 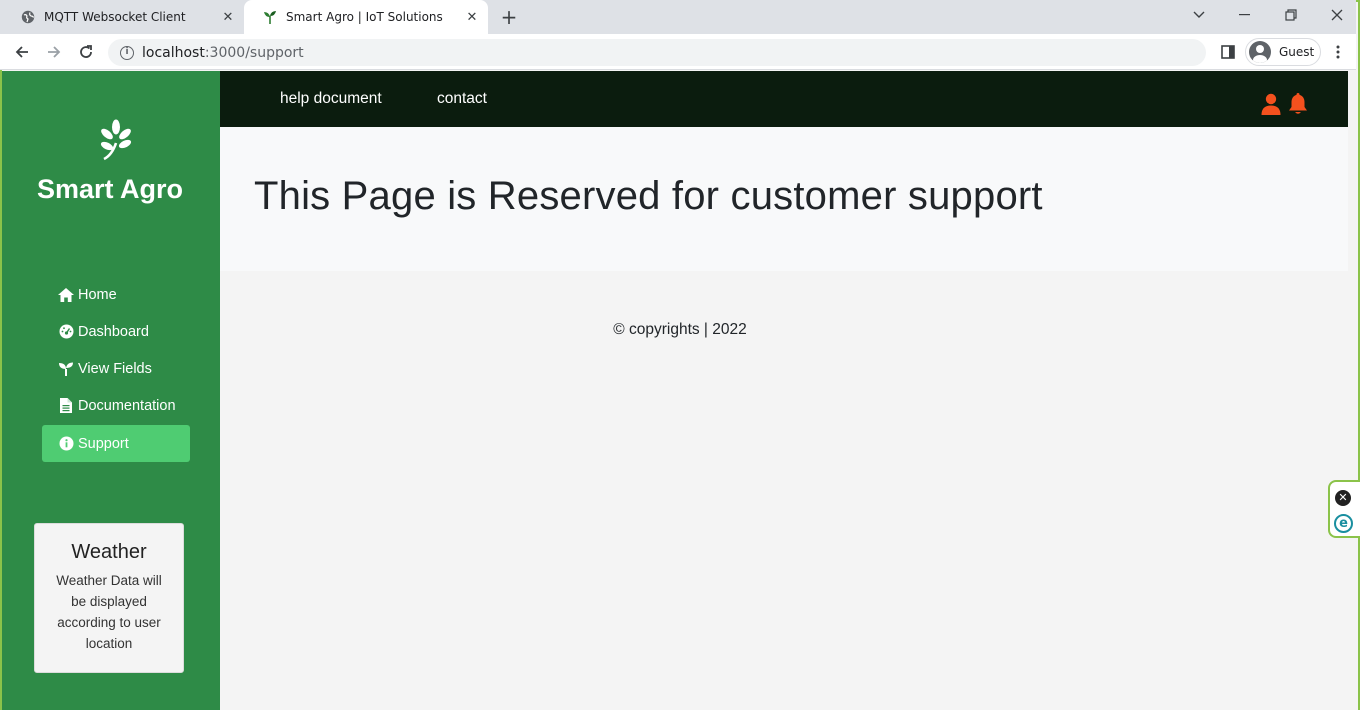 What do you see at coordinates (28, 17) in the screenshot?
I see `globe-icon` at bounding box center [28, 17].